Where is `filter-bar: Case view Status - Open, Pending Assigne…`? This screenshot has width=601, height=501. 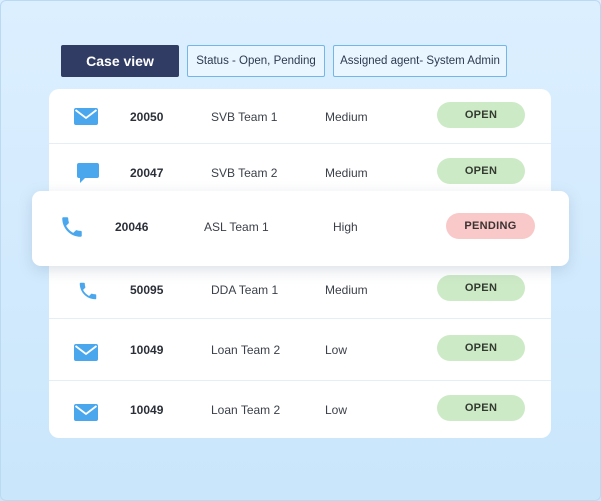
filter-bar: Case view Status - Open, Pending Assigne… is located at coordinates (284, 61).